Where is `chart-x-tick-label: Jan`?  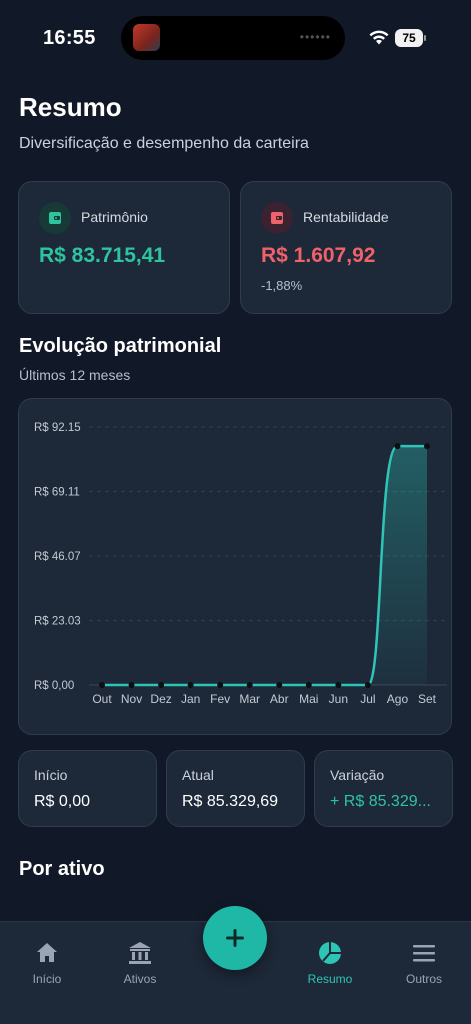
chart-x-tick-label: Jan is located at coordinates (190, 699).